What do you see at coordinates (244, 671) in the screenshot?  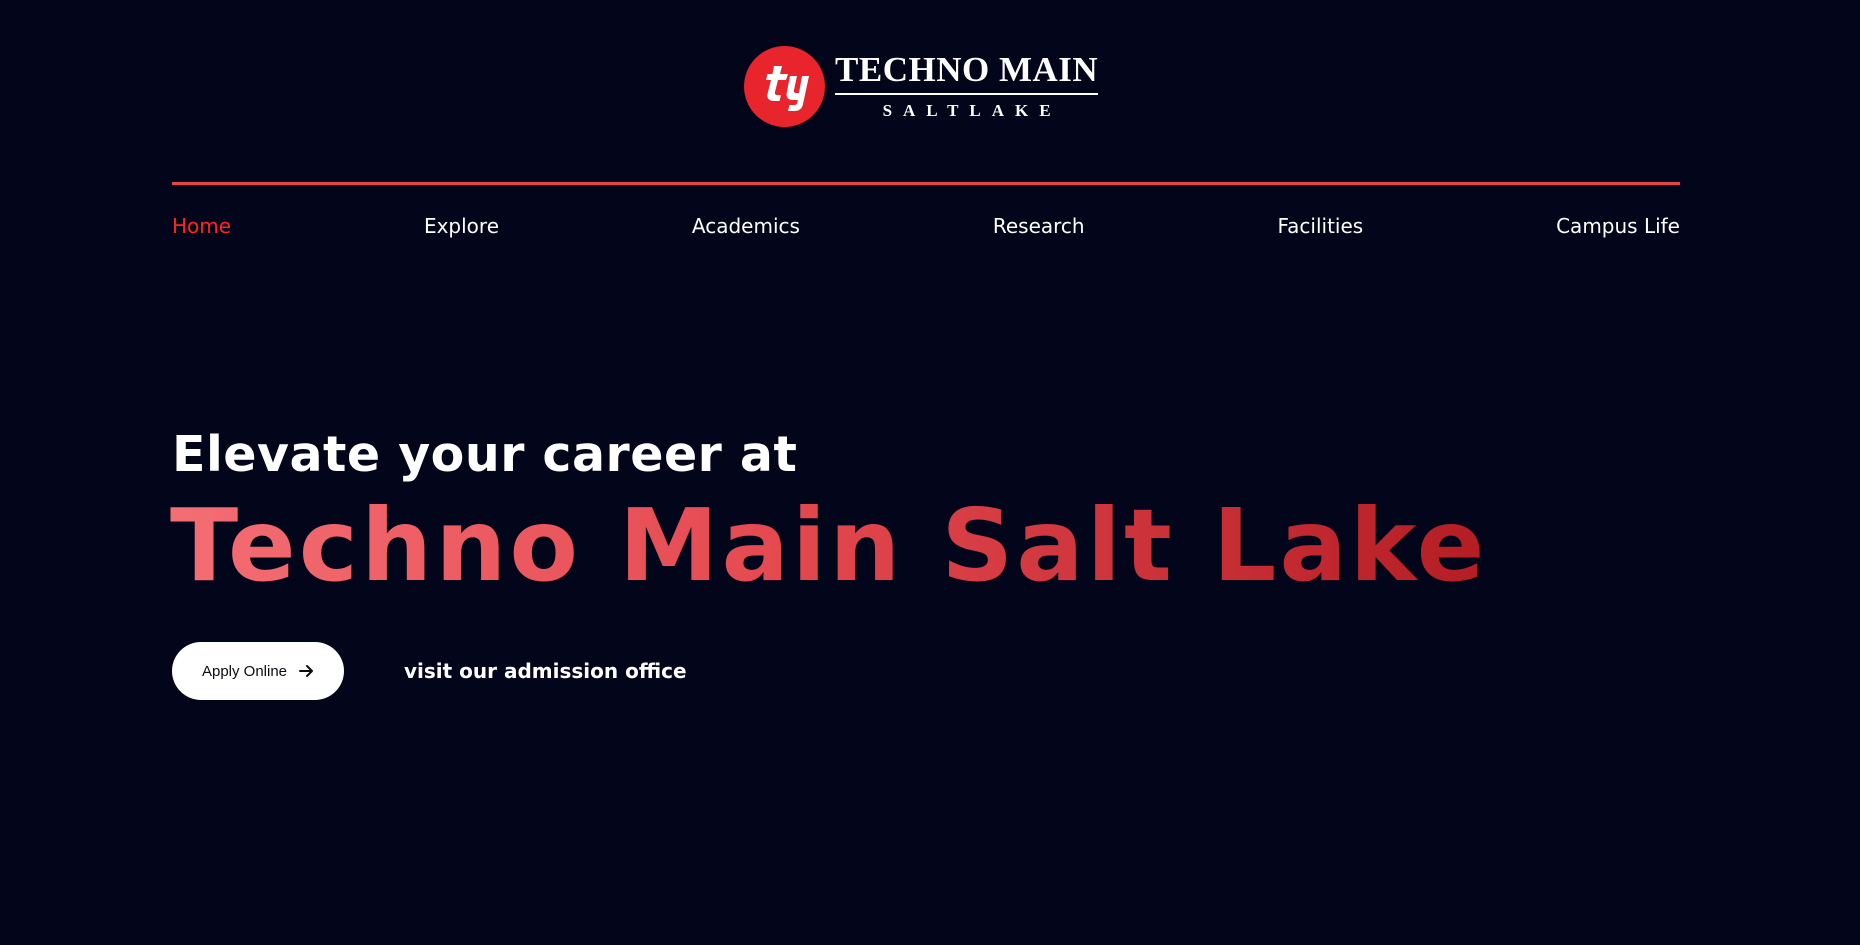 I see `apply-online-label: Apply Online` at bounding box center [244, 671].